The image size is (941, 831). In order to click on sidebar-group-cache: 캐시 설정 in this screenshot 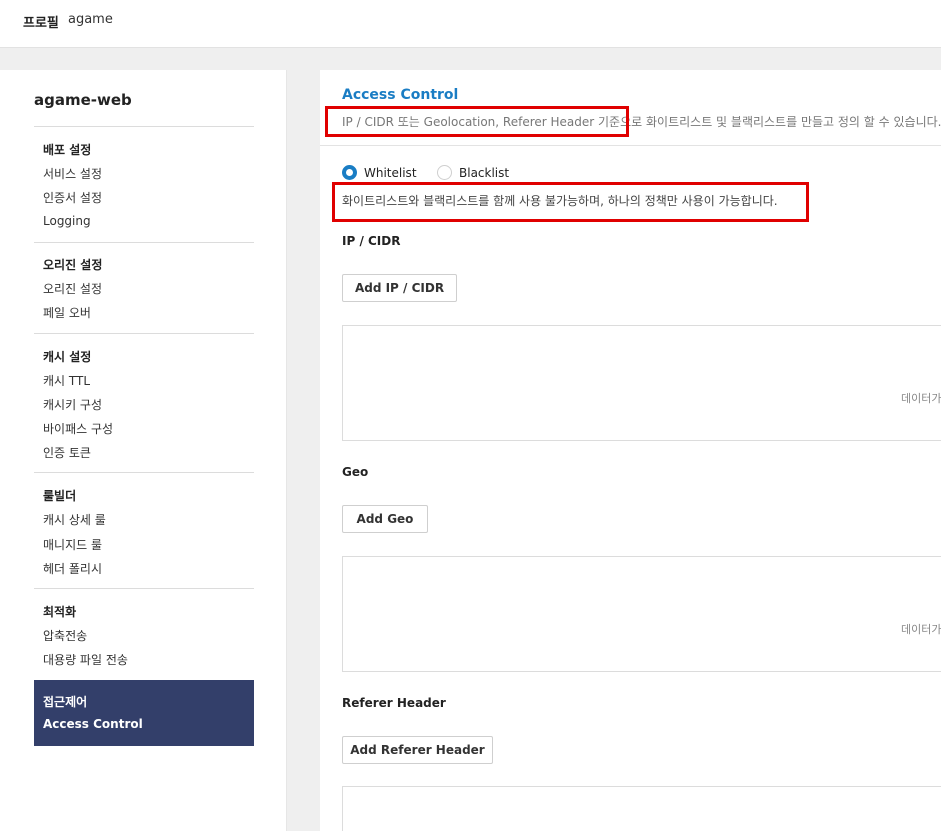, I will do `click(67, 357)`.